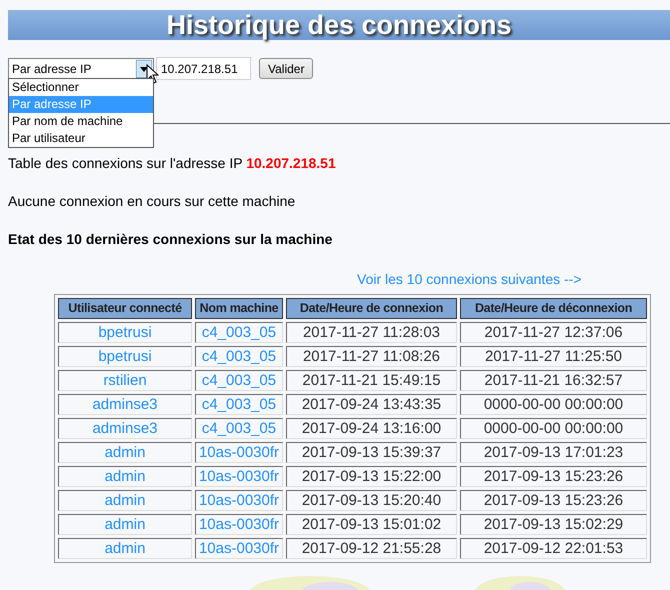 The height and width of the screenshot is (590, 670). Describe the element at coordinates (371, 332) in the screenshot. I see `table-cell: 2017-11-27 11:28:03` at that location.